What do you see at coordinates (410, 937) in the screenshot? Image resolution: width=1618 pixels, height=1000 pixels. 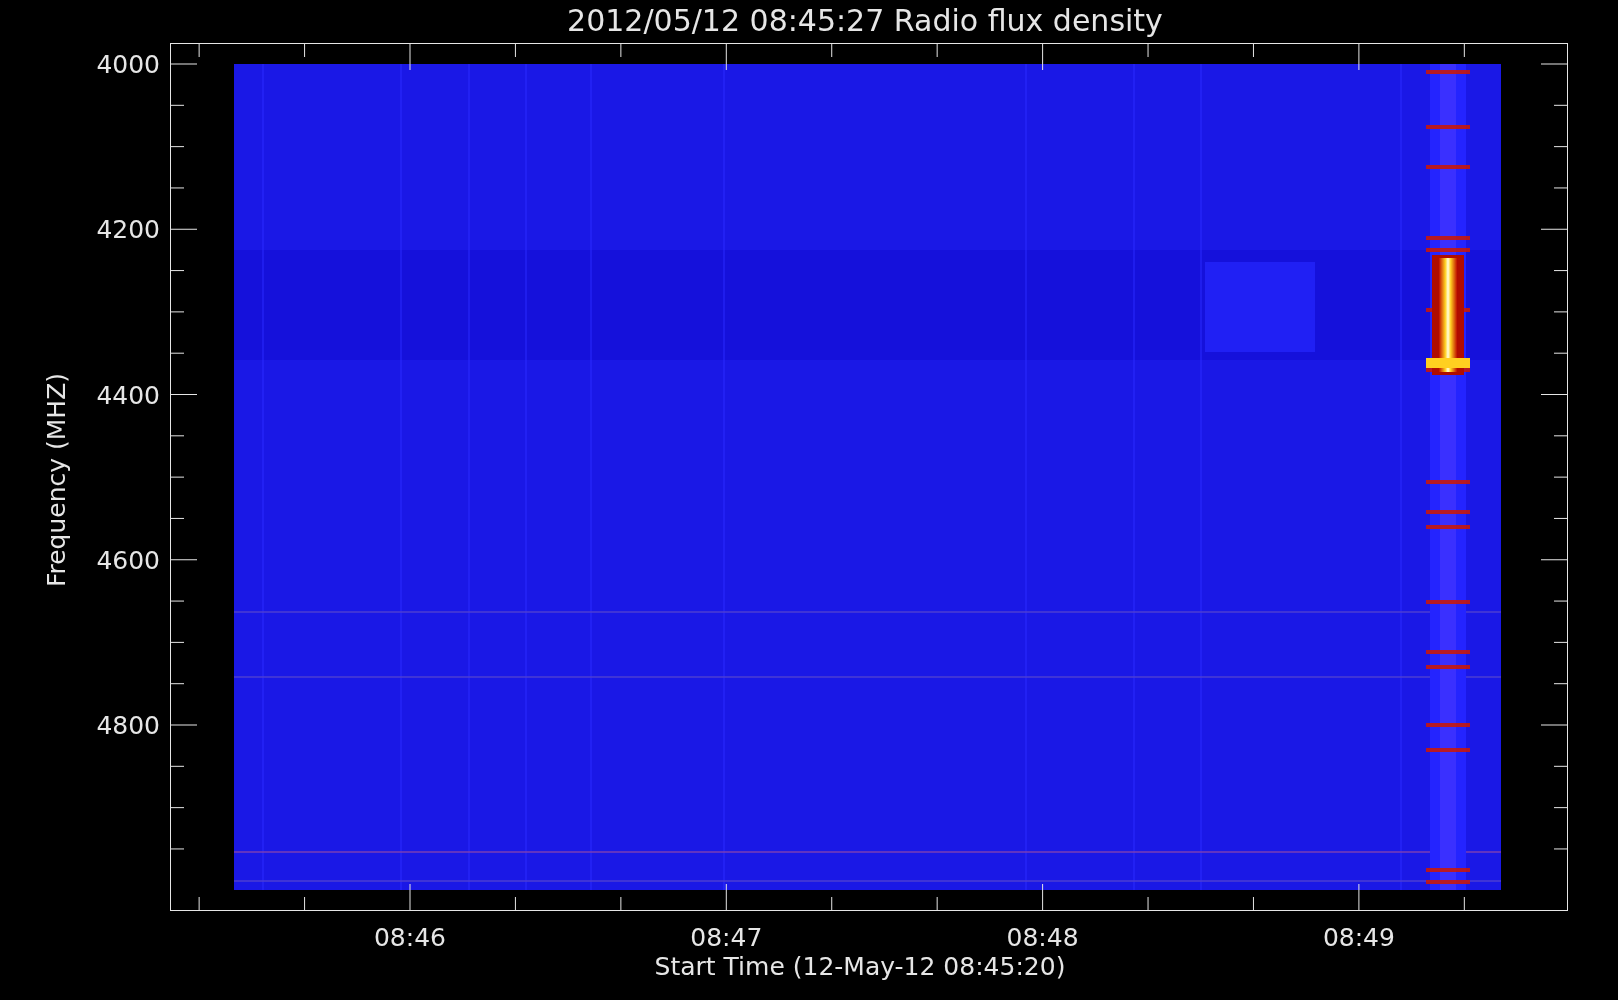 I see `tick-label: 08:46` at bounding box center [410, 937].